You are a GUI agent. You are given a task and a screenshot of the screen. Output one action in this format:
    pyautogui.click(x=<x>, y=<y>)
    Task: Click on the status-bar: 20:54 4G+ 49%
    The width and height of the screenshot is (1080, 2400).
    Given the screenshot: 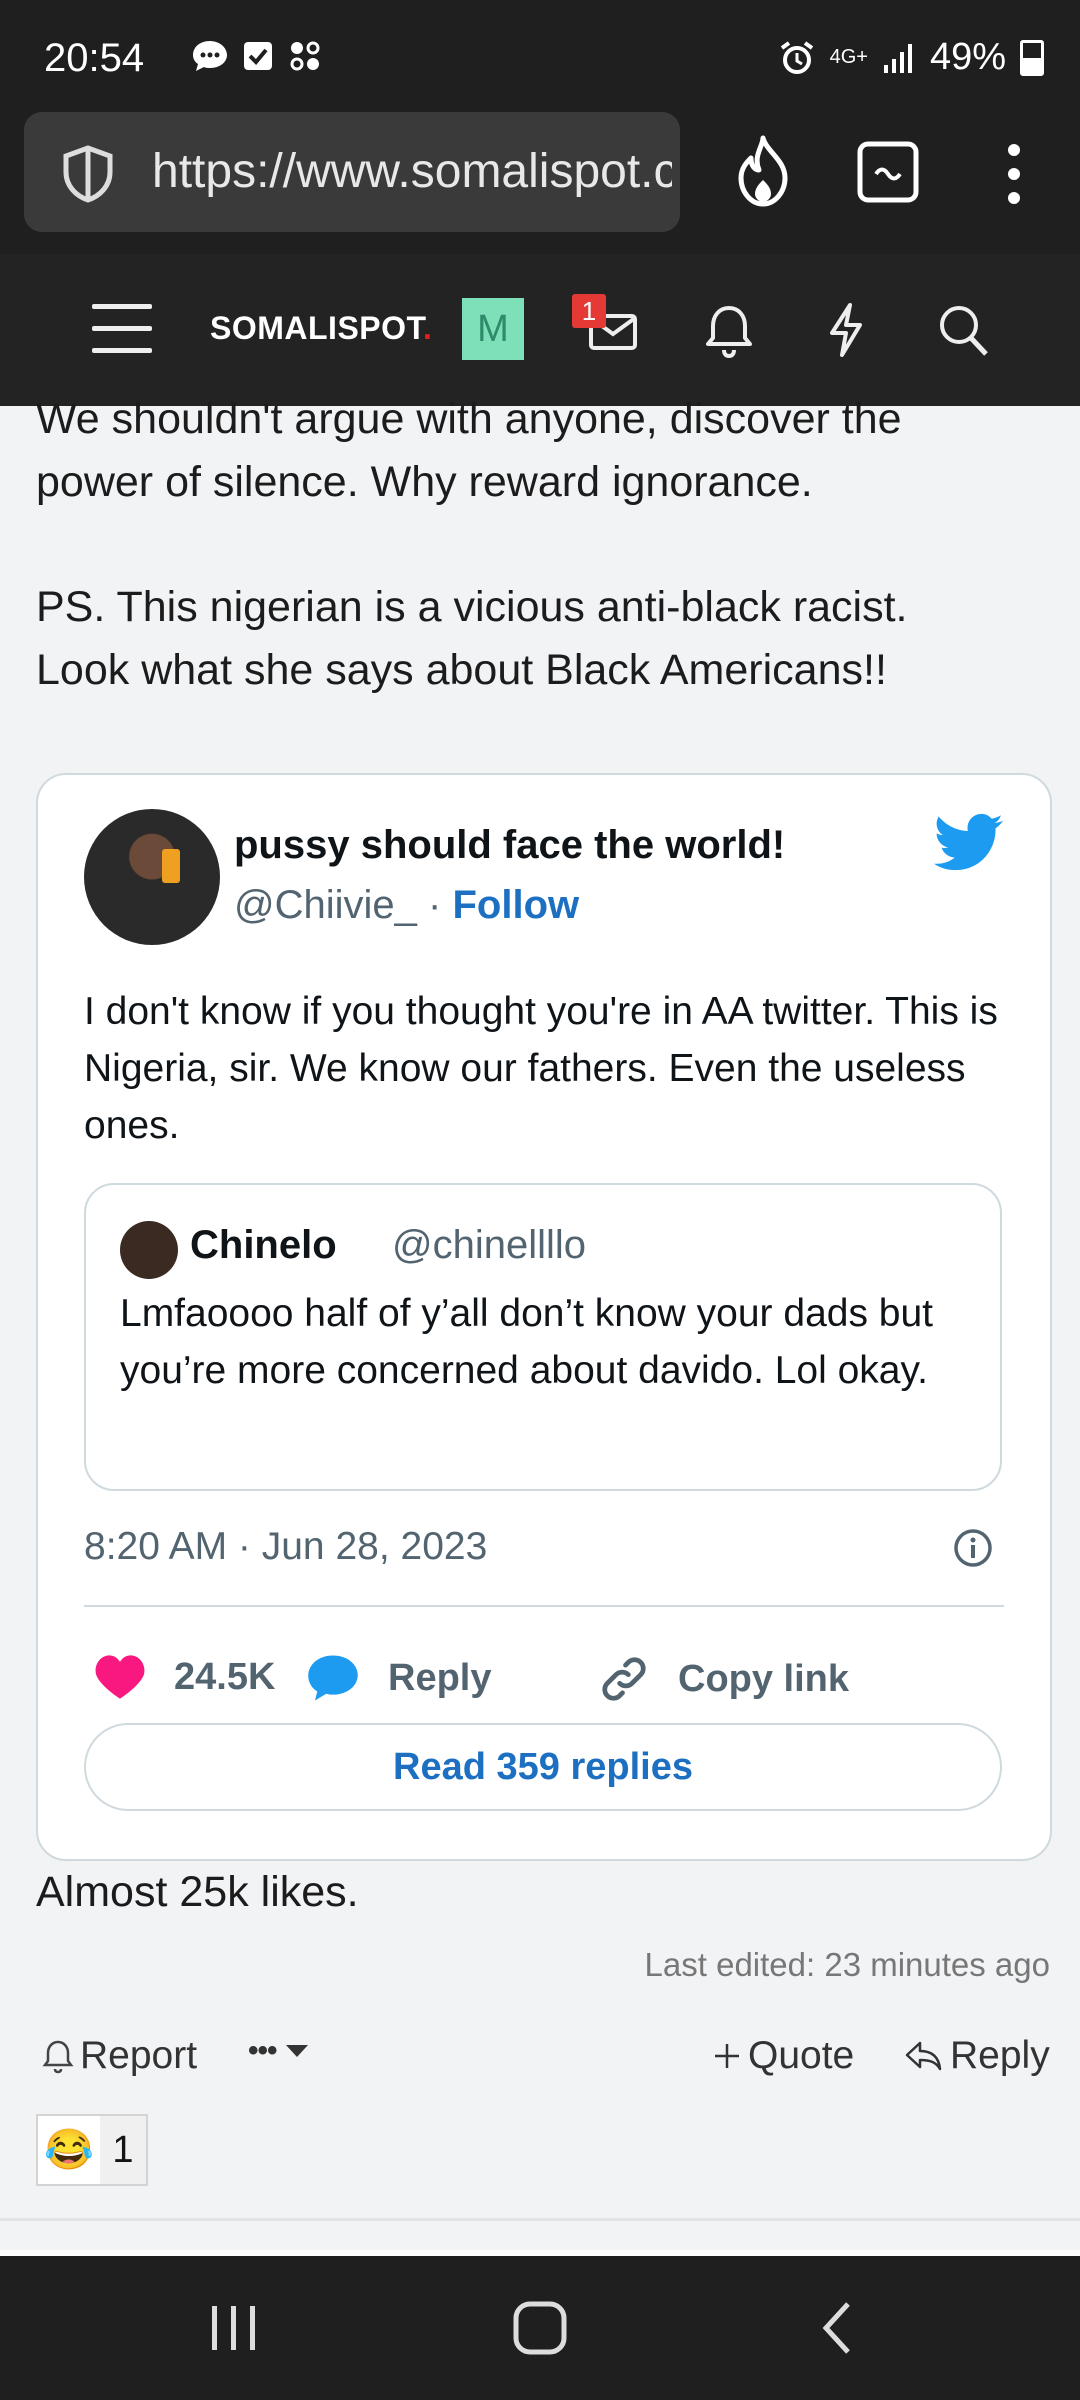 What is the action you would take?
    pyautogui.click(x=540, y=56)
    